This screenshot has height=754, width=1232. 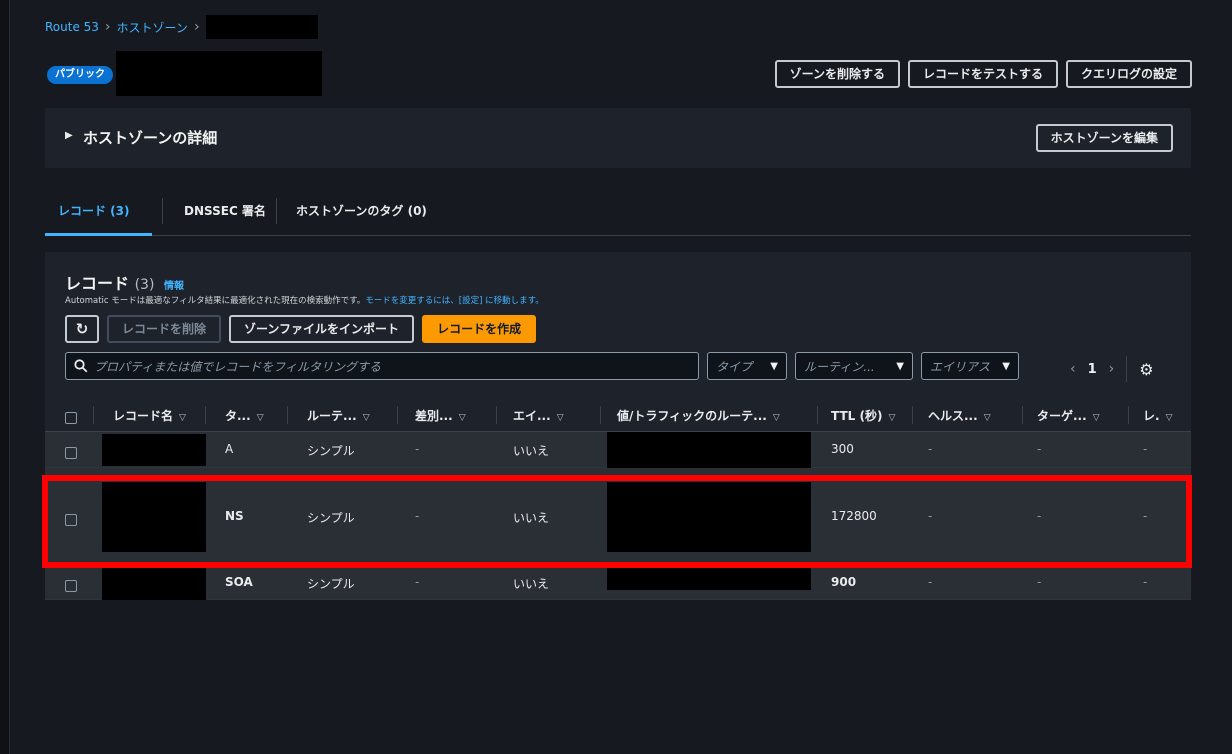 I want to click on column-header-type: タ... ▽, so click(x=244, y=415).